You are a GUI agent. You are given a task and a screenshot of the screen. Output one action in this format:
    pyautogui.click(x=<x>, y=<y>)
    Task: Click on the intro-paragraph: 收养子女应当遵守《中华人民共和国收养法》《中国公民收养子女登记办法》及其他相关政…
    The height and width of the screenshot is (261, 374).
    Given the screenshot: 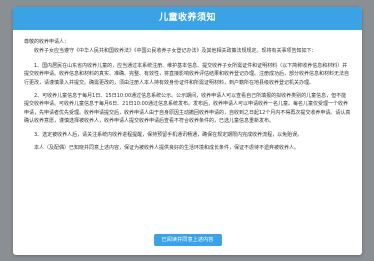 What is the action you would take?
    pyautogui.click(x=175, y=51)
    